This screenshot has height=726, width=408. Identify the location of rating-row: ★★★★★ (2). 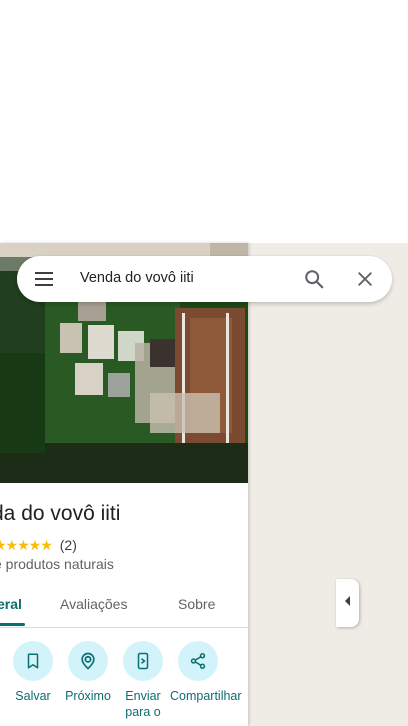
(38, 545).